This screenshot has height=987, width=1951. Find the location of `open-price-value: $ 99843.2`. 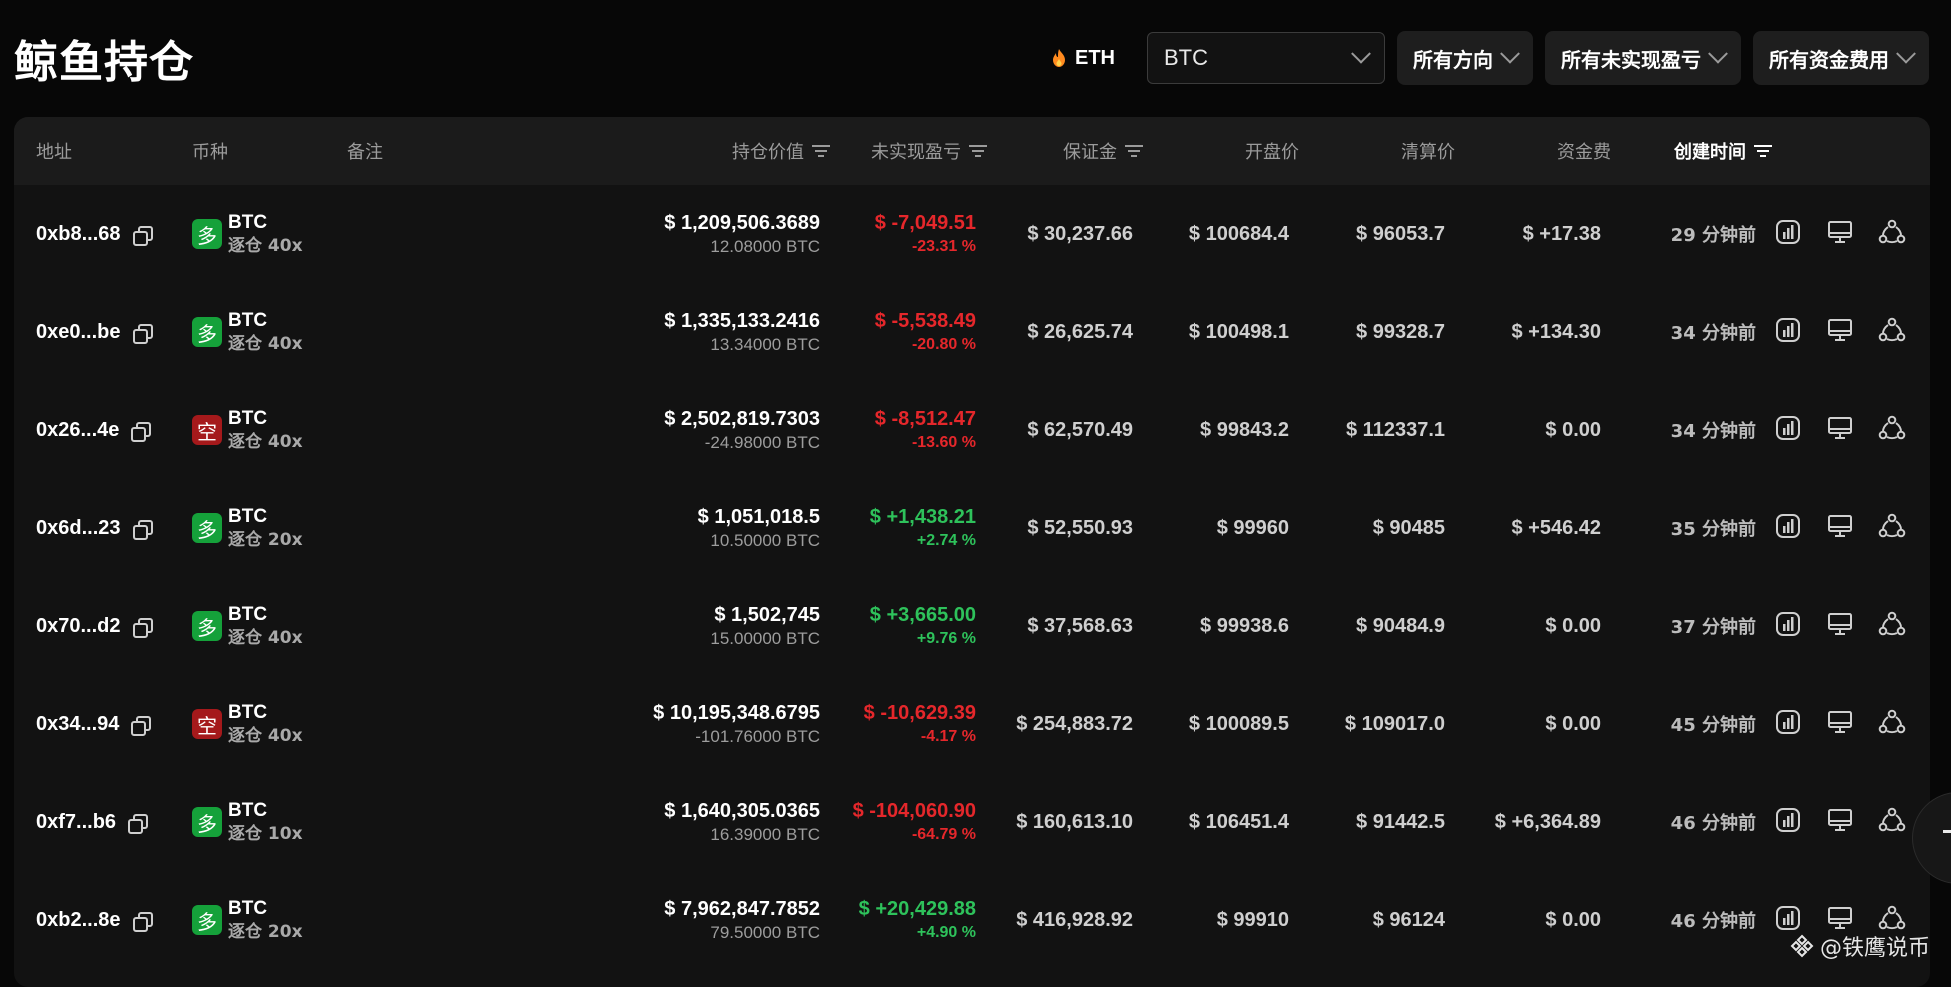

open-price-value: $ 99843.2 is located at coordinates (1244, 429).